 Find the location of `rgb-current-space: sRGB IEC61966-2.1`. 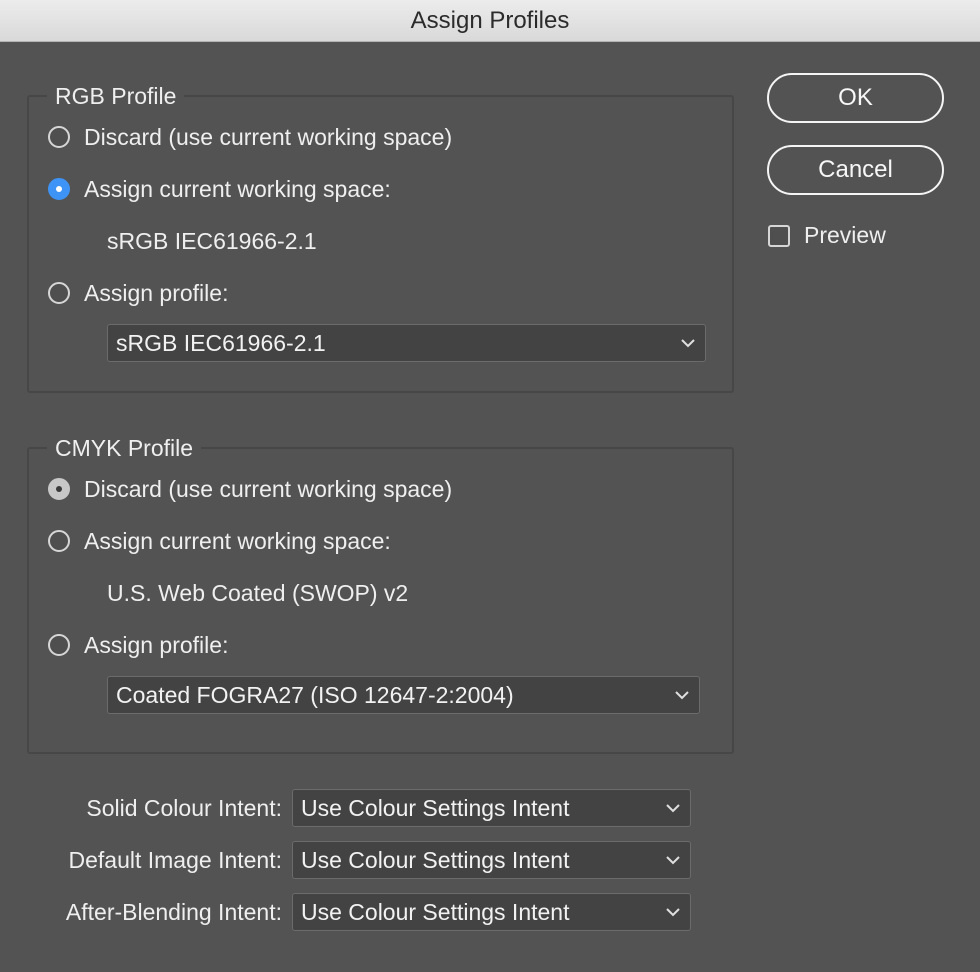

rgb-current-space: sRGB IEC61966-2.1 is located at coordinates (212, 241).